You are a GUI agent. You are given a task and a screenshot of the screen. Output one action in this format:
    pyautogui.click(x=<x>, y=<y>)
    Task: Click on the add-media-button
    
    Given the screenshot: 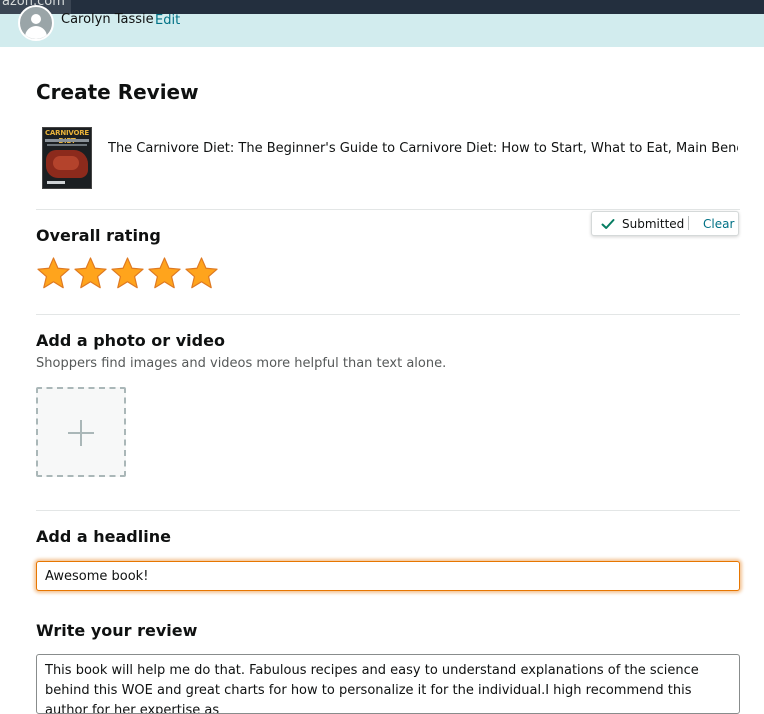 What is the action you would take?
    pyautogui.click(x=81, y=432)
    